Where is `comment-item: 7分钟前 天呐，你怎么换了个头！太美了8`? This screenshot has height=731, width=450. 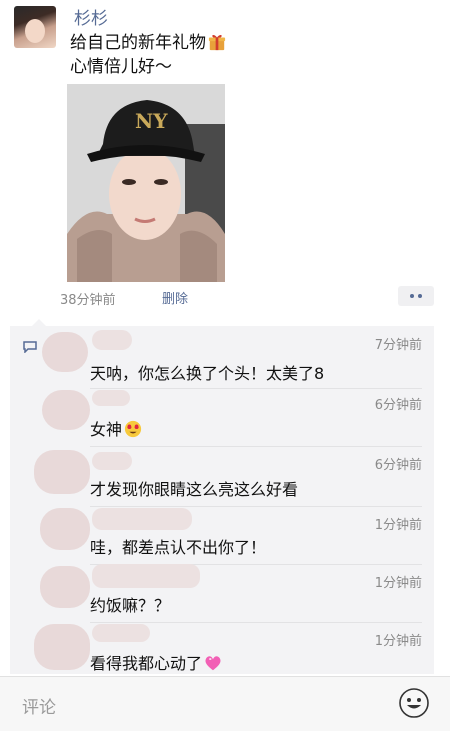 comment-item: 7分钟前 天呐，你怎么换了个头！太美了8 is located at coordinates (237, 356).